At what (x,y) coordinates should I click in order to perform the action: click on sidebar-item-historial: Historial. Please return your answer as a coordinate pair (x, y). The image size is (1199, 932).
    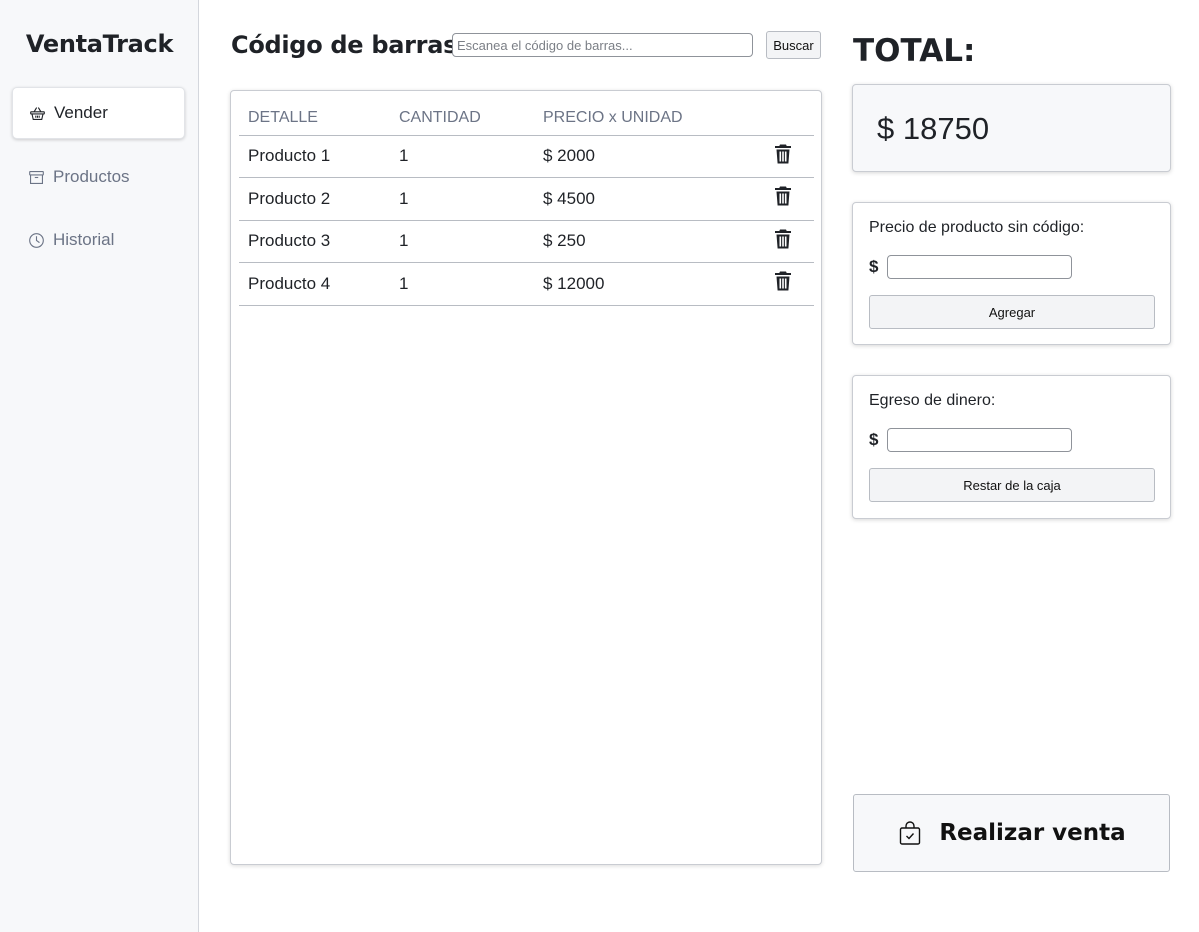
    Looking at the image, I should click on (98, 240).